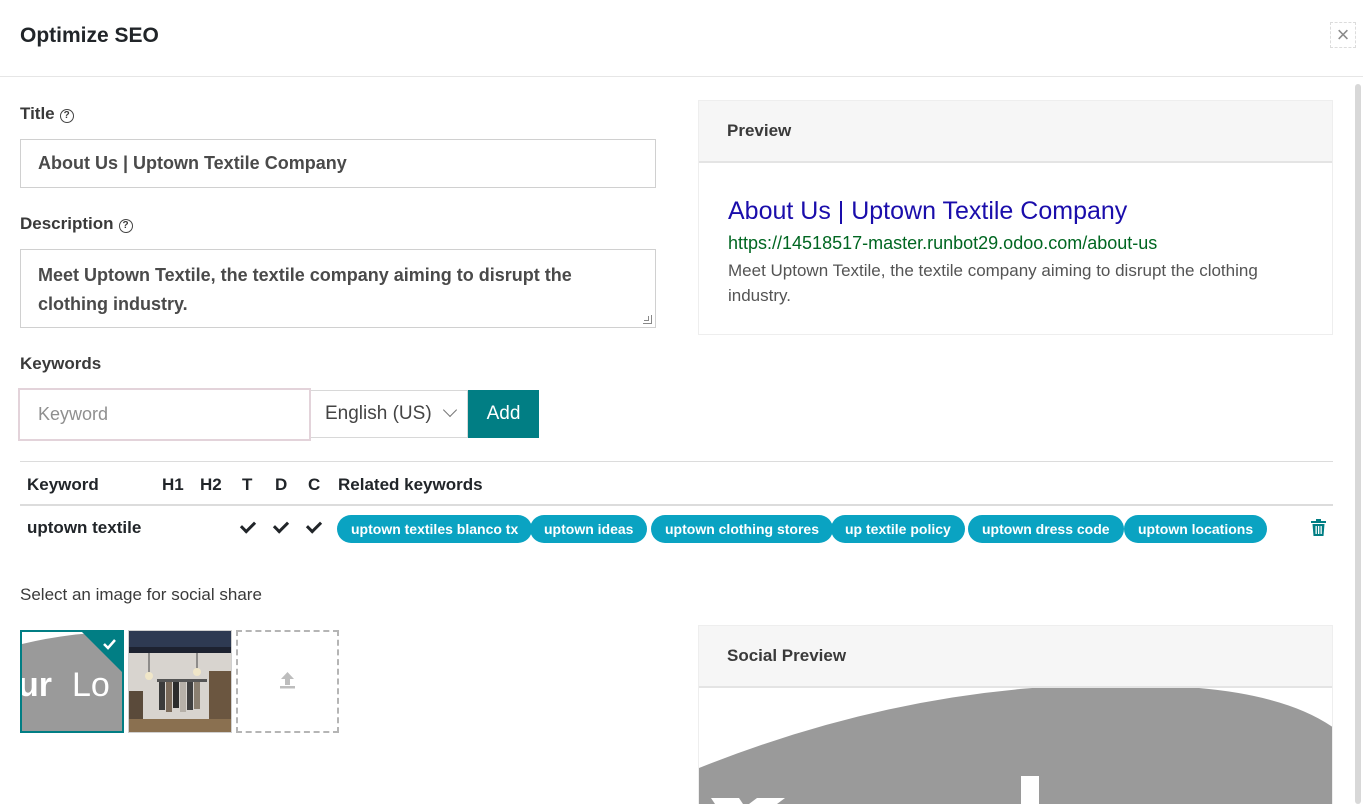 This screenshot has width=1363, height=804. I want to click on preview-heading: Preview, so click(1015, 132).